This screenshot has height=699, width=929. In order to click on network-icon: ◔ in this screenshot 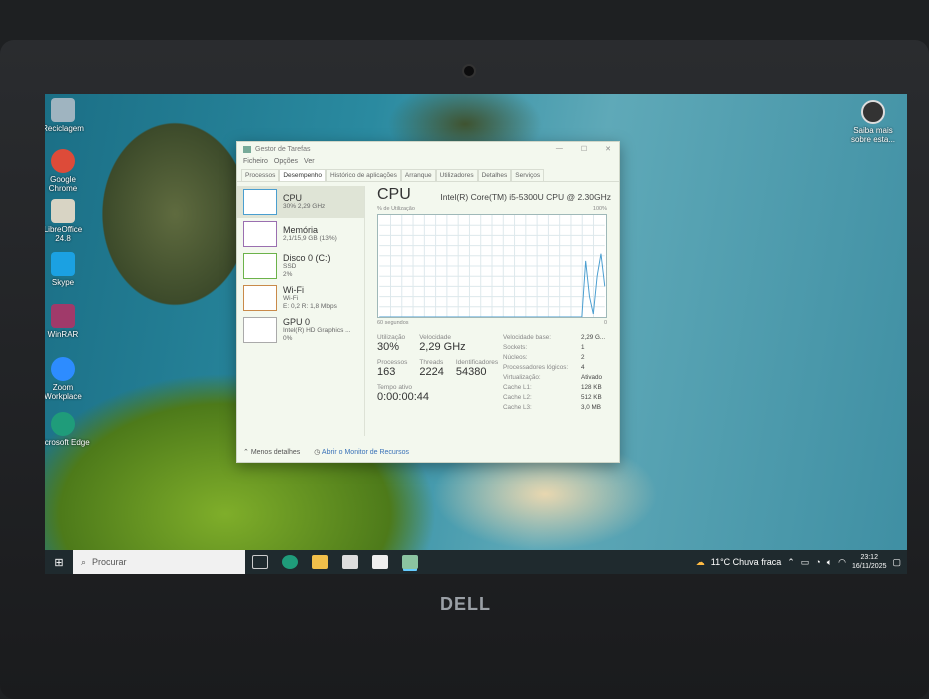, I will do `click(817, 562)`.